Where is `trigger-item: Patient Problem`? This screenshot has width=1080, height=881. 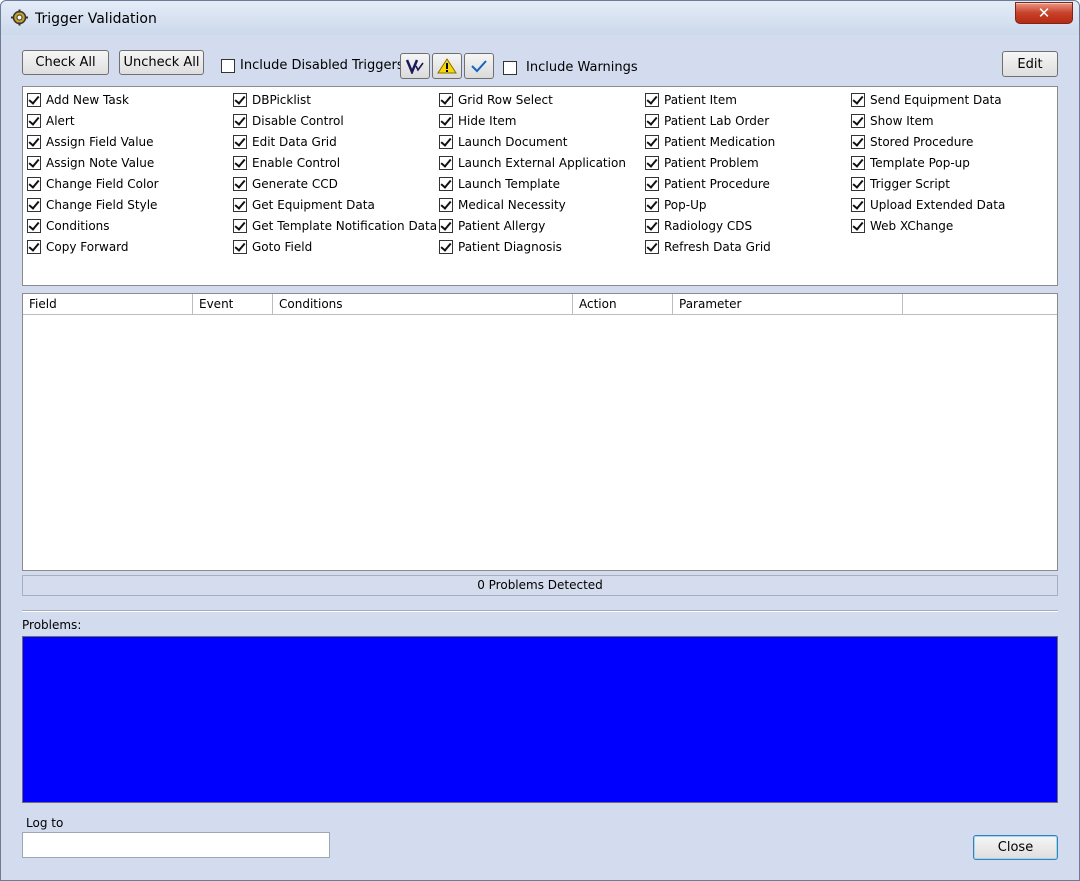 trigger-item: Patient Problem is located at coordinates (710, 162).